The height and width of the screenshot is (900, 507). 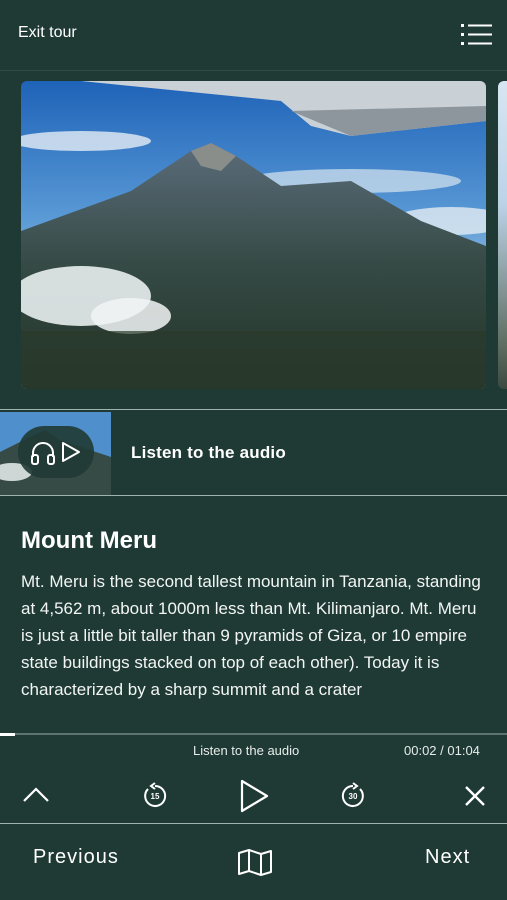 What do you see at coordinates (89, 540) in the screenshot?
I see `stop-title: Mount Meru` at bounding box center [89, 540].